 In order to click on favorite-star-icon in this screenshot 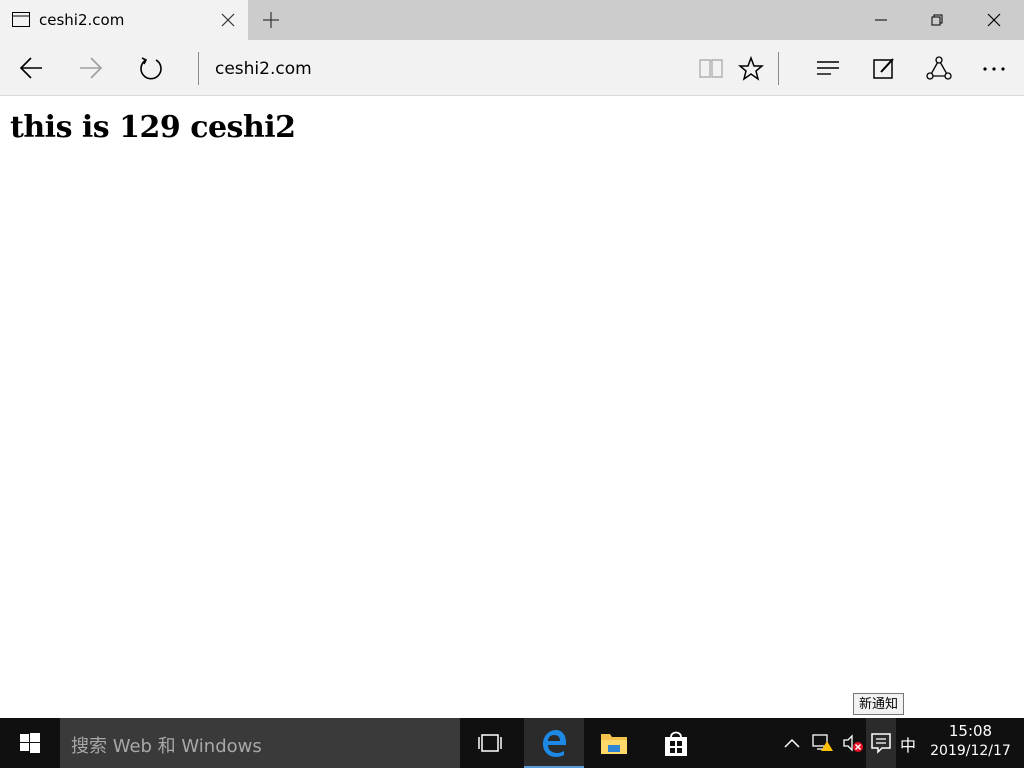, I will do `click(750, 68)`.